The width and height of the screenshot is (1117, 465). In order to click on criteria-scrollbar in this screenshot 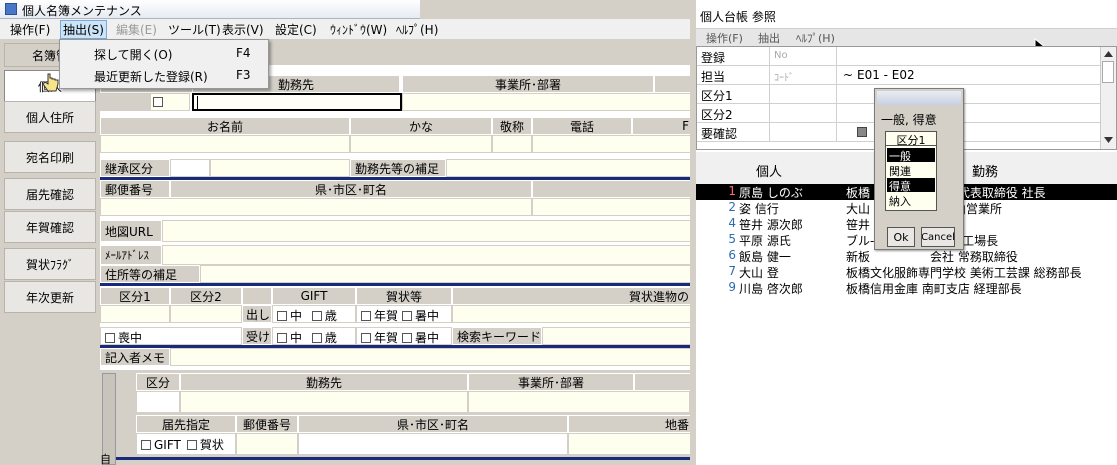, I will do `click(1108, 98)`.